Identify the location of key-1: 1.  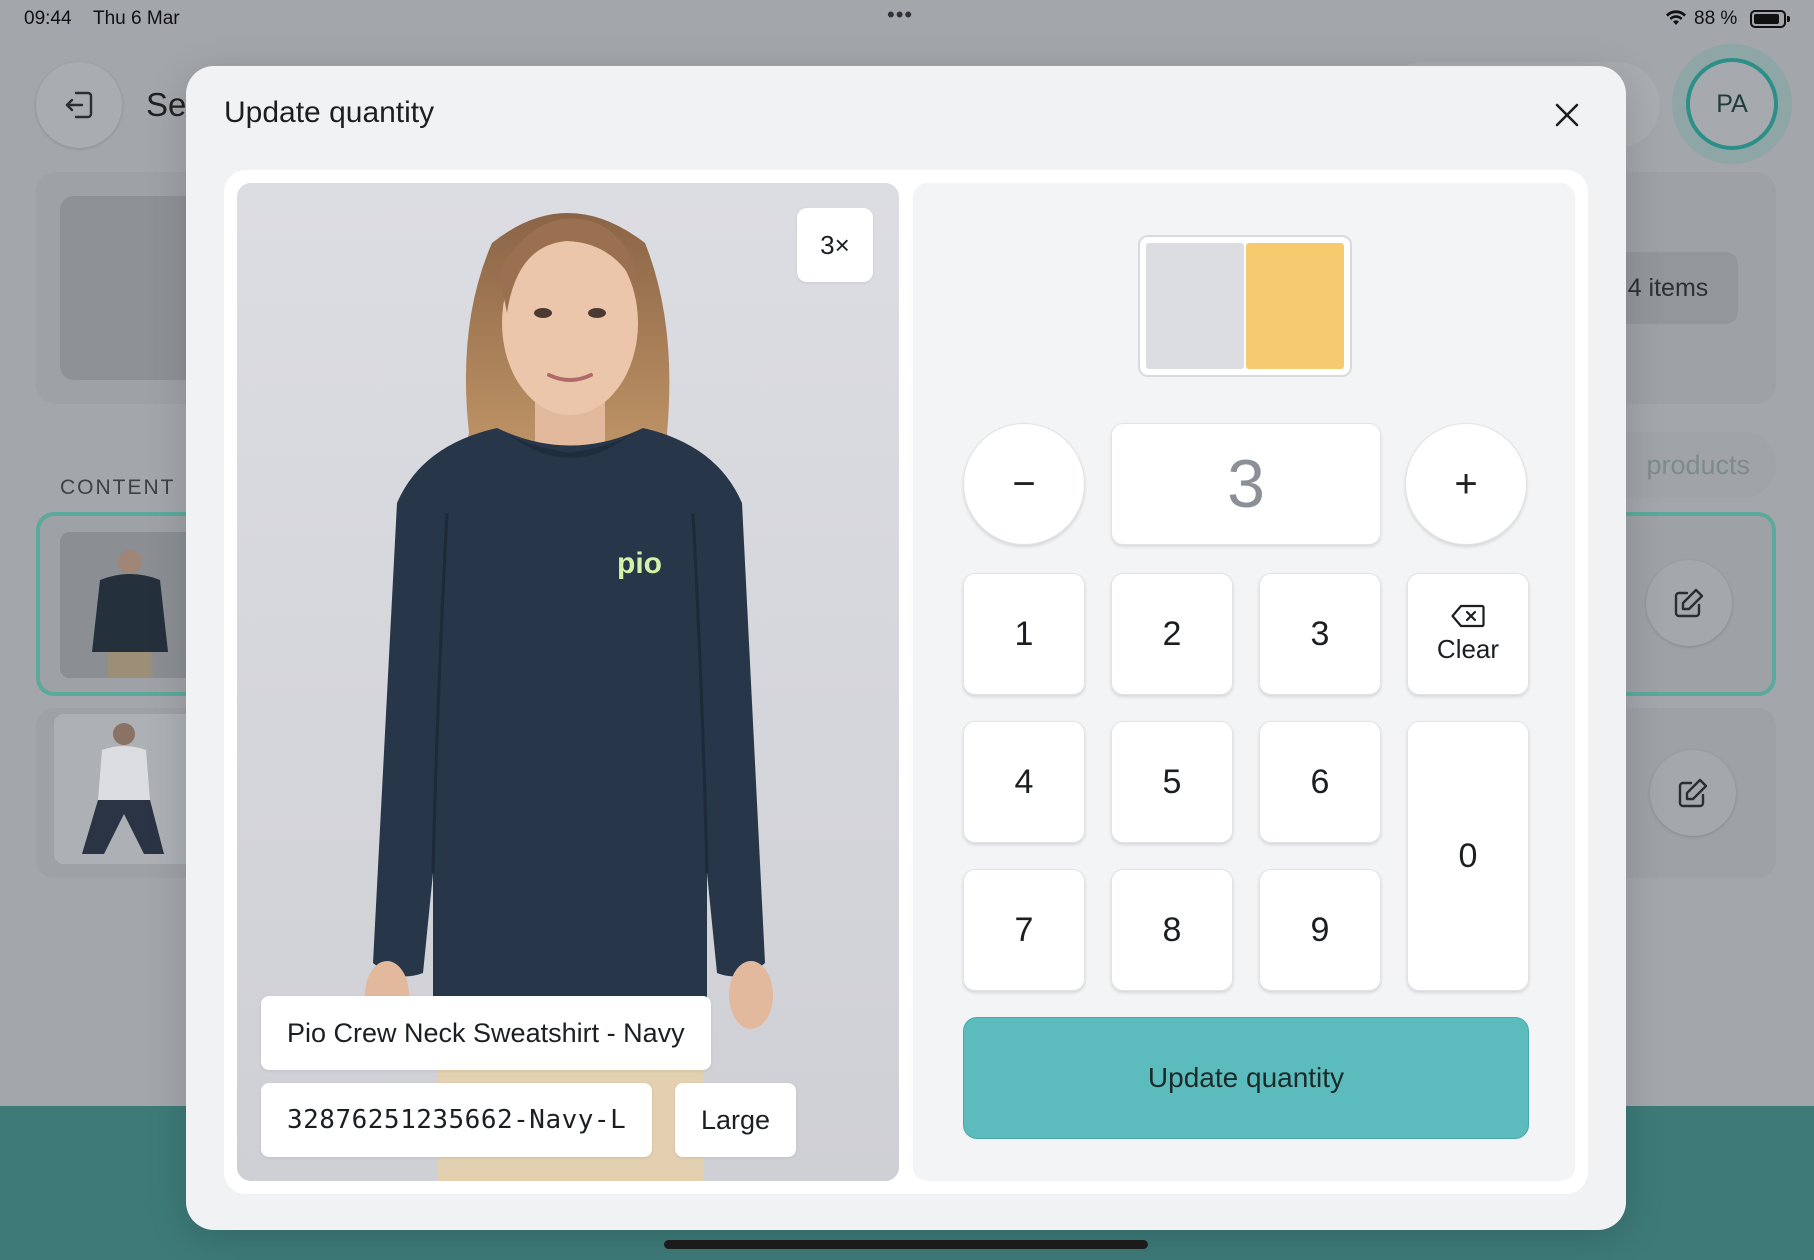
(1024, 634).